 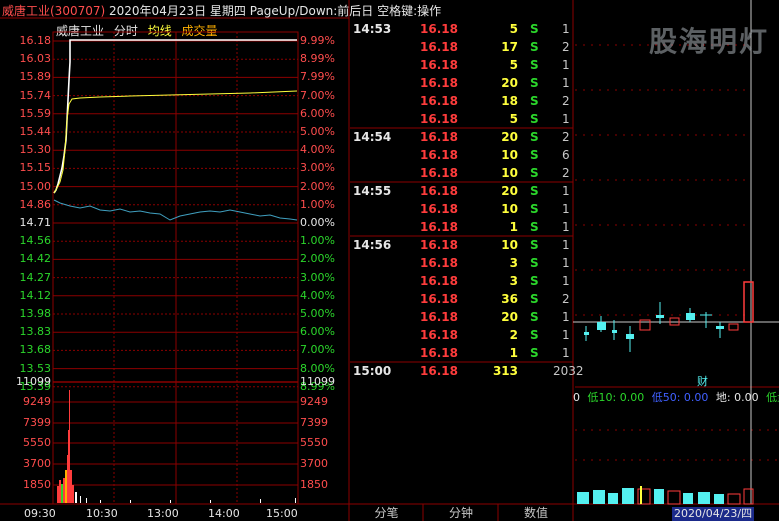 What do you see at coordinates (505, 371) in the screenshot?
I see `tick-volume: 313` at bounding box center [505, 371].